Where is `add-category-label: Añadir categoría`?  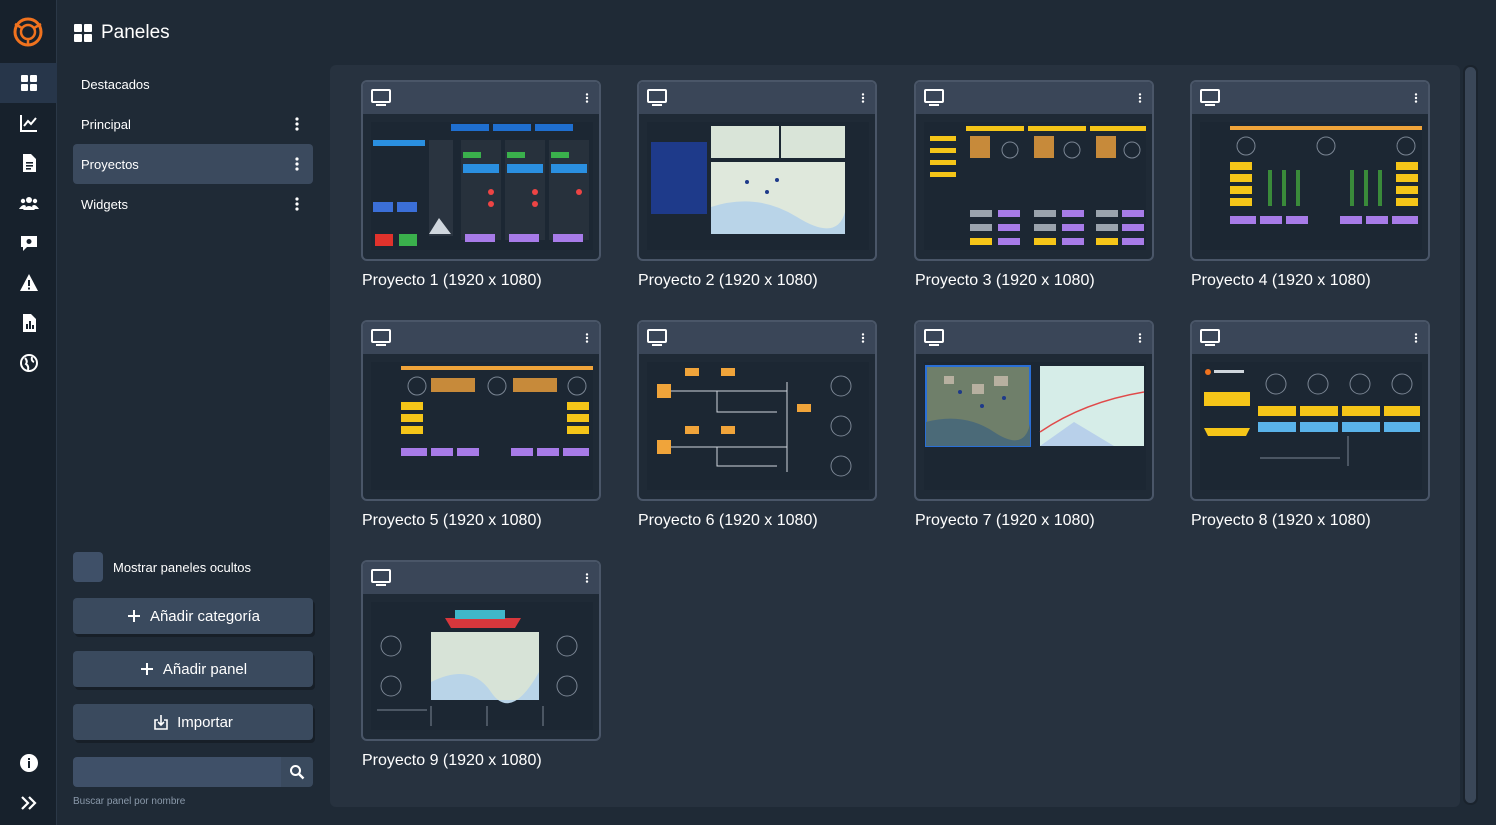 add-category-label: Añadir categoría is located at coordinates (205, 616).